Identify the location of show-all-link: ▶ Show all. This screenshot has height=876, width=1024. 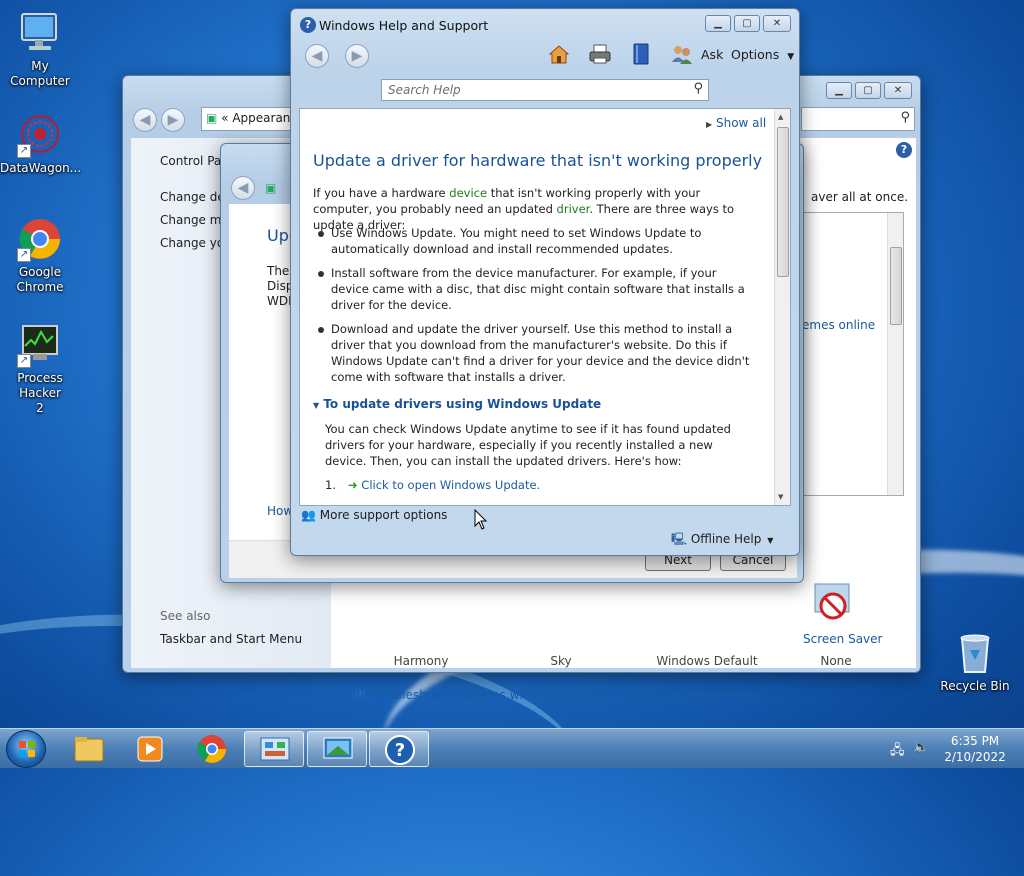
(736, 123).